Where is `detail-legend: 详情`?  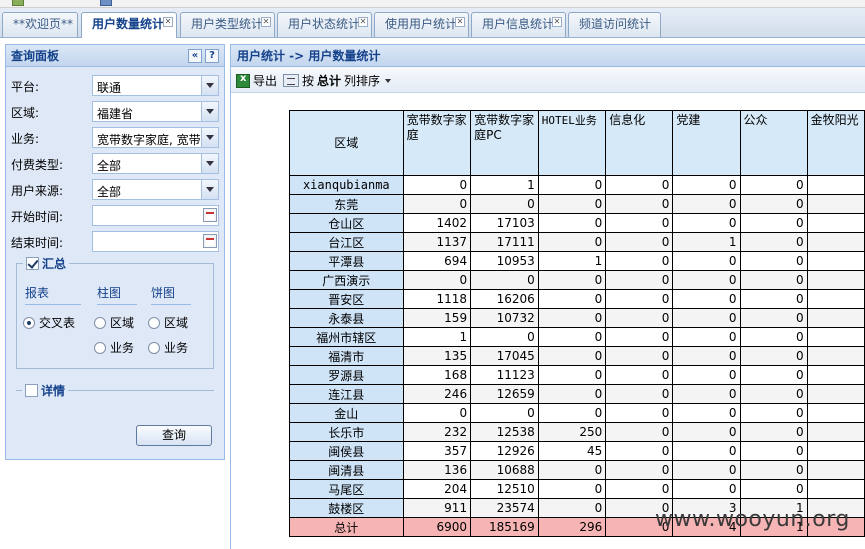
detail-legend: 详情 is located at coordinates (45, 390).